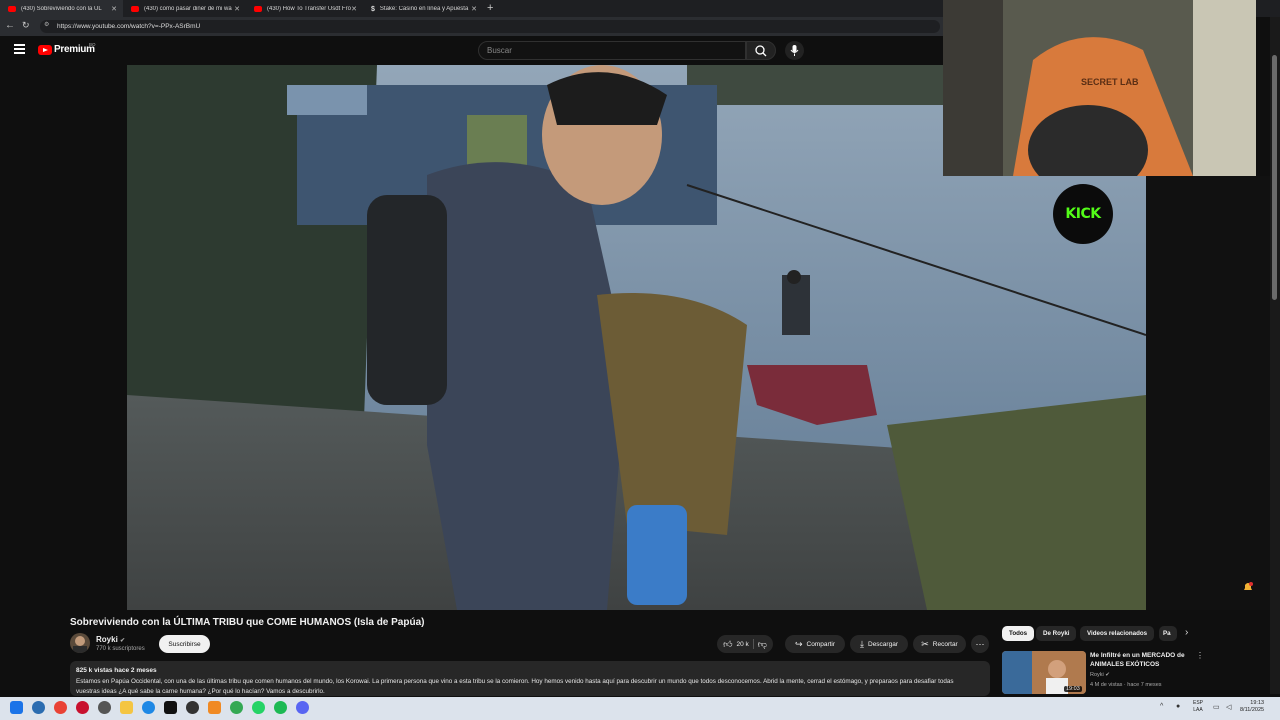 The image size is (1280, 720). I want to click on subscribe-button: Suscribirse, so click(184, 644).